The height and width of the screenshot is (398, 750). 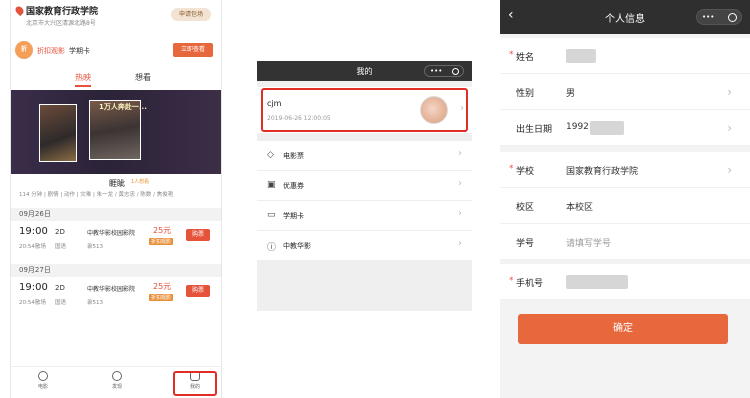 I want to click on show-language: 国语, so click(x=61, y=247).